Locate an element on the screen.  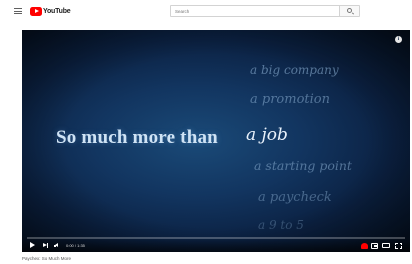
youtube-red-icon is located at coordinates (364, 245).